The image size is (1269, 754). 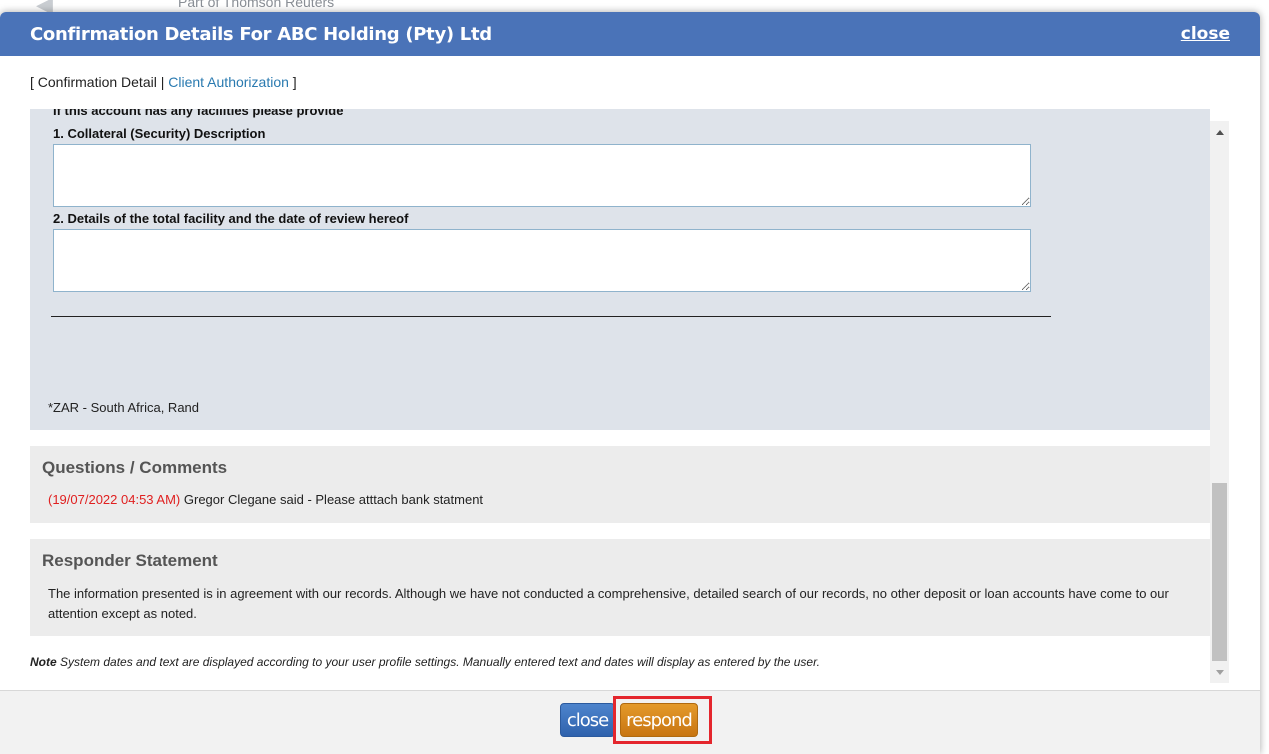 I want to click on questions-comments-title: Questions / Comments, so click(x=135, y=467).